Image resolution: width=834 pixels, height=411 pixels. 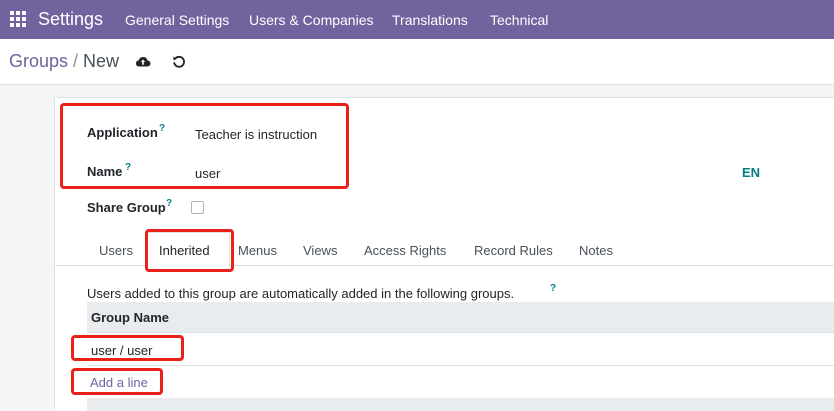 I want to click on share-group-label: Share Group, so click(x=126, y=207).